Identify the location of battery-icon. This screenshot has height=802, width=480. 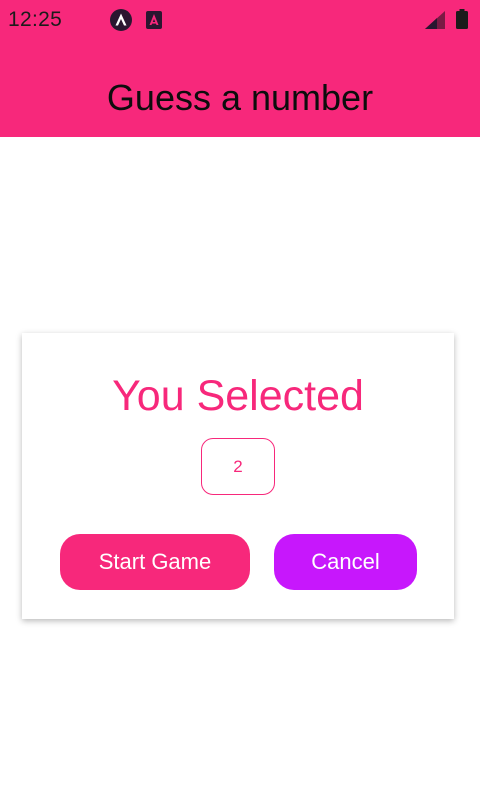
(462, 19).